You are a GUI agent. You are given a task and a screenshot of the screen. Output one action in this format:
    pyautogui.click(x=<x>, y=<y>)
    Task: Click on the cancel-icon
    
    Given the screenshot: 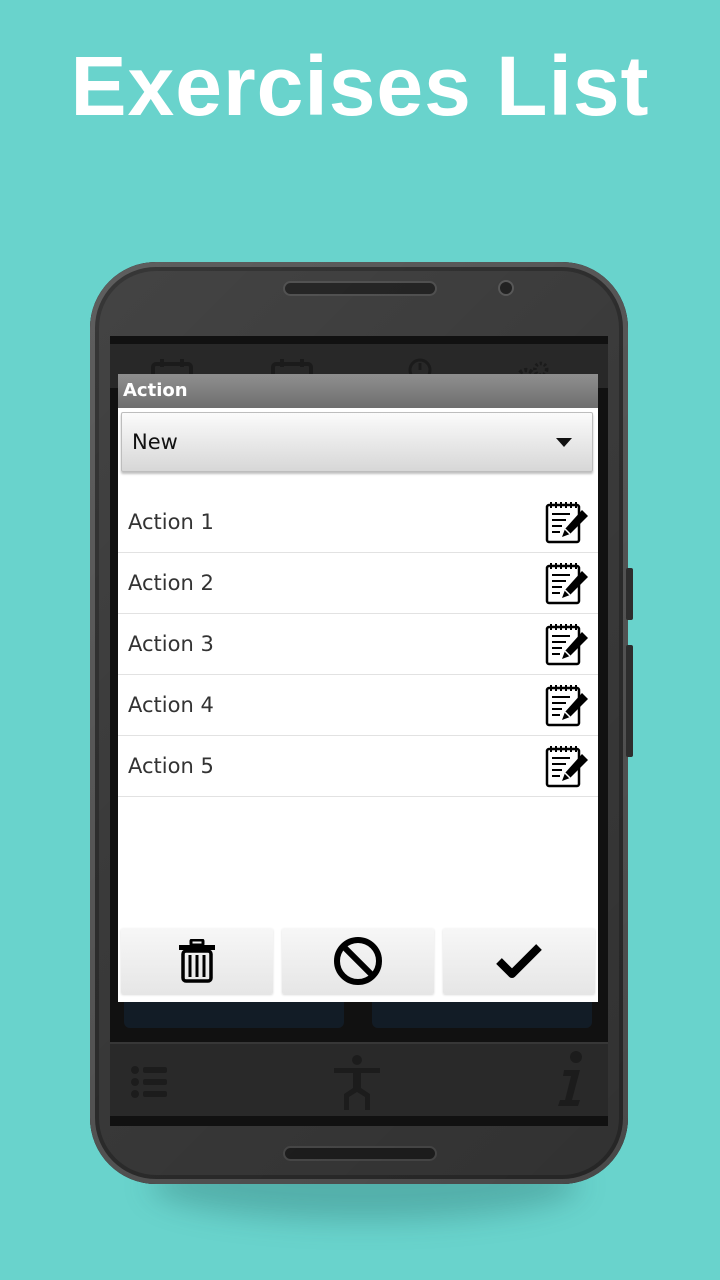 What is the action you would take?
    pyautogui.click(x=358, y=961)
    